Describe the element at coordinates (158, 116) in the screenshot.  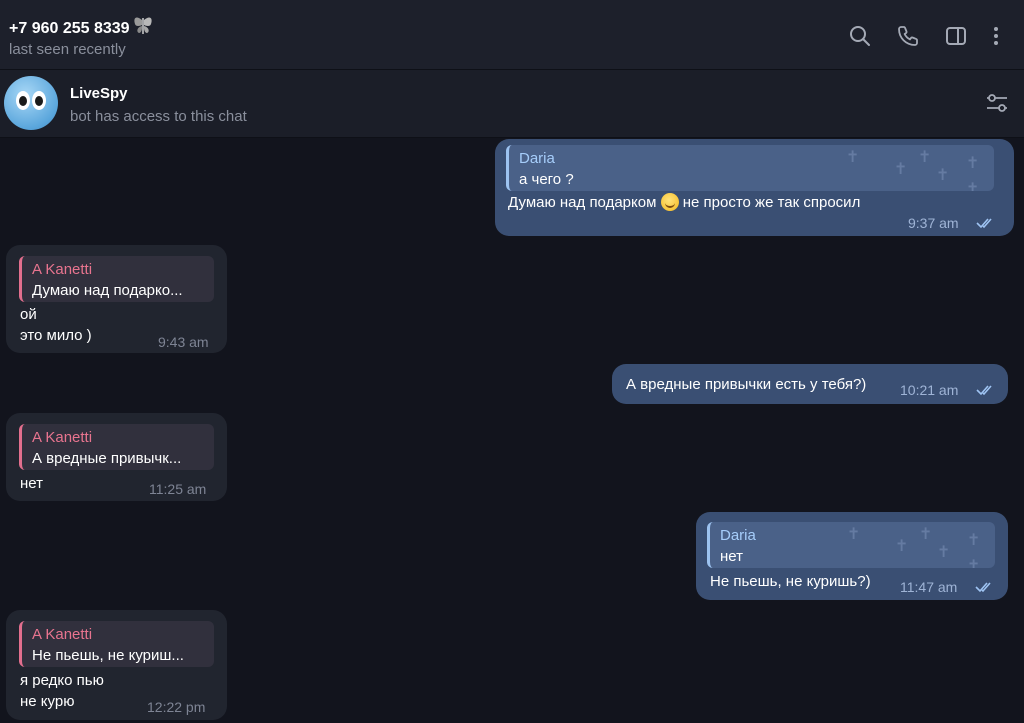
I see `bot-access-status: bot has access to this chat` at that location.